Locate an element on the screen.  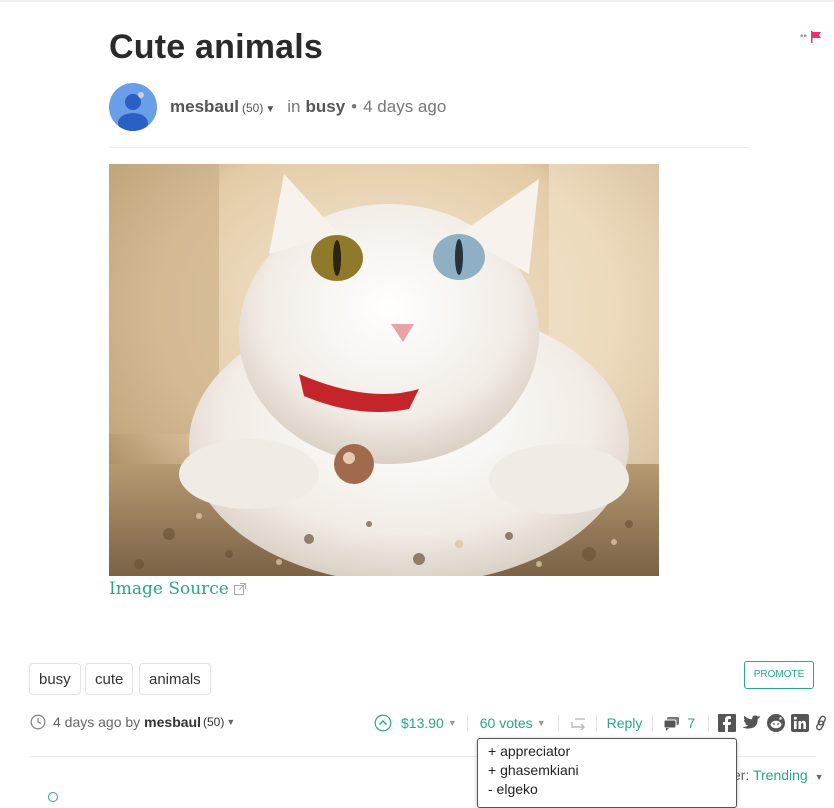
top-border is located at coordinates (417, 1).